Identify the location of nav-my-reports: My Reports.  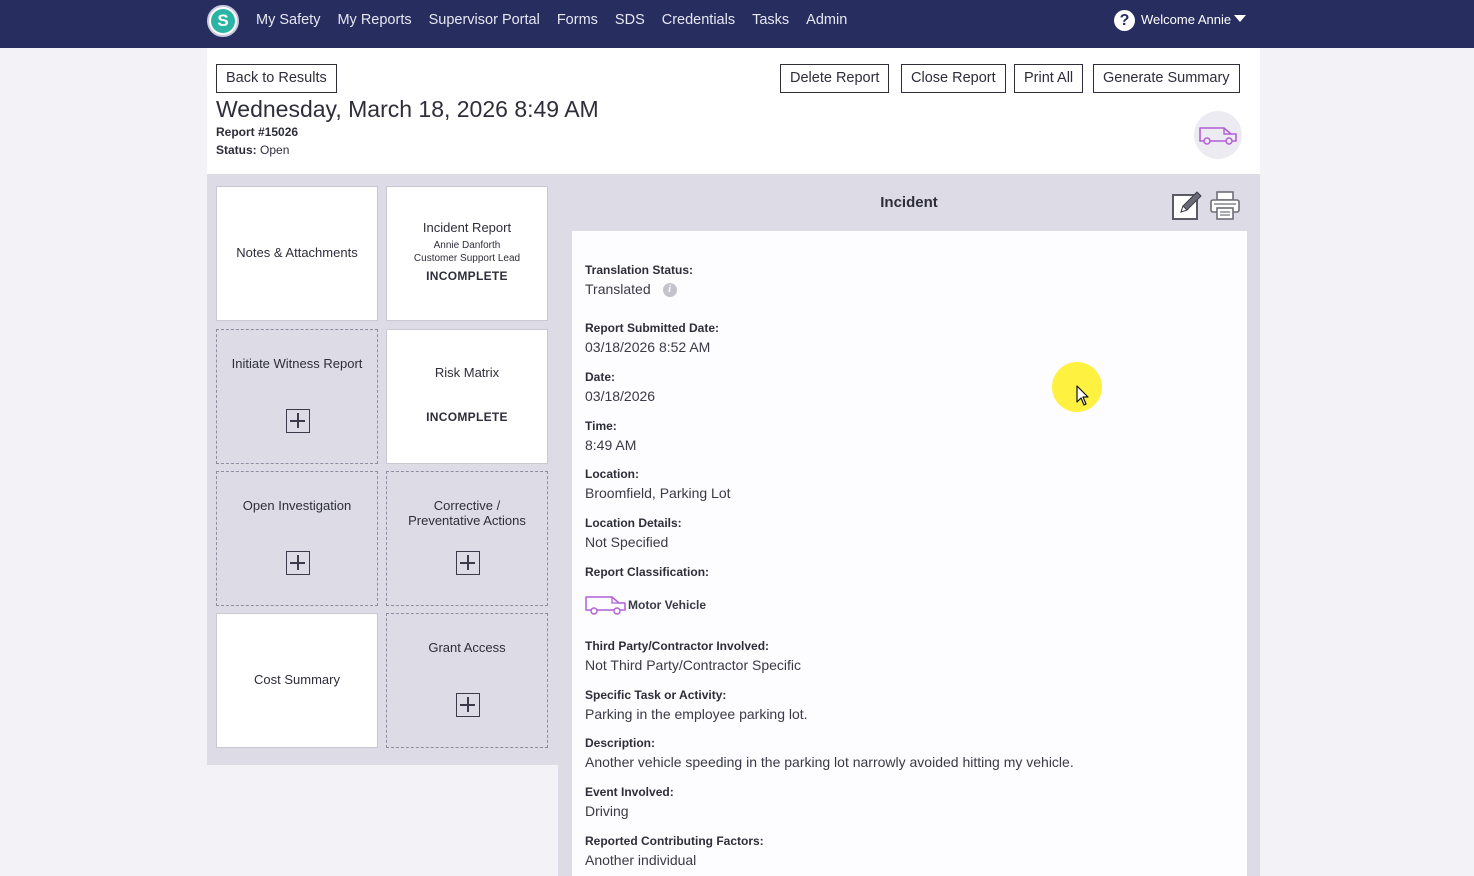
(374, 20).